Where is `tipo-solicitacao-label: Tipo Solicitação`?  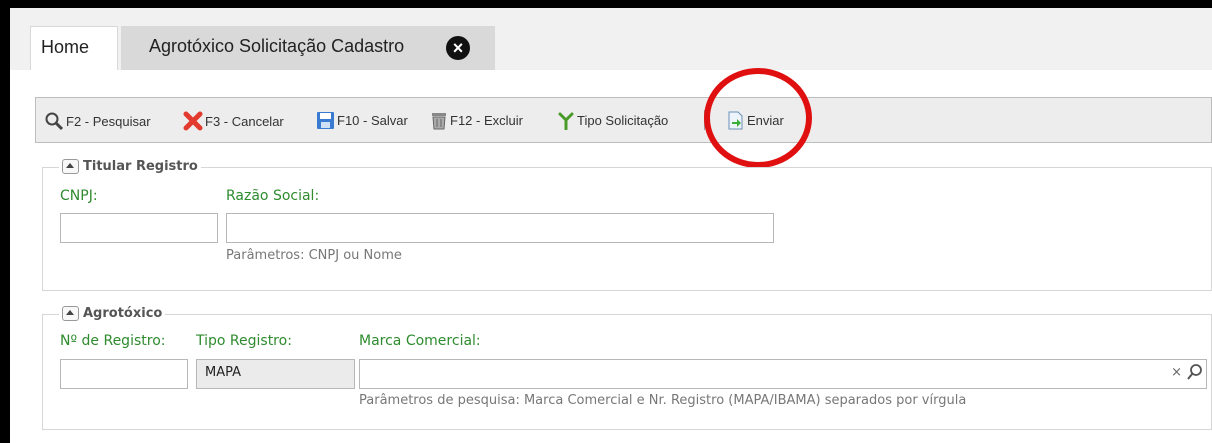
tipo-solicitacao-label: Tipo Solicitação is located at coordinates (623, 120).